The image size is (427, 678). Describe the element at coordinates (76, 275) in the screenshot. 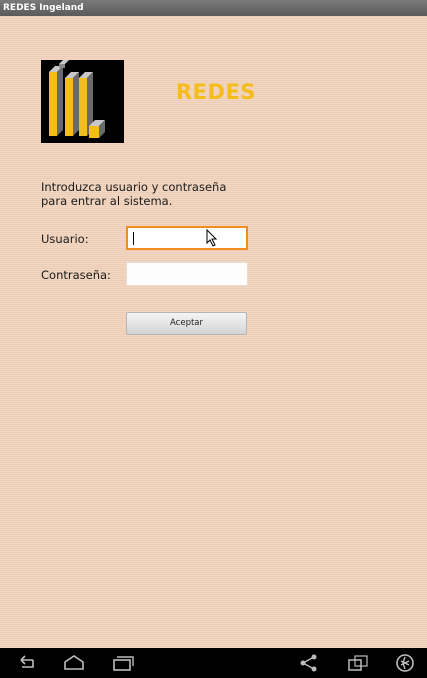

I see `password-label: Contraseña:` at that location.